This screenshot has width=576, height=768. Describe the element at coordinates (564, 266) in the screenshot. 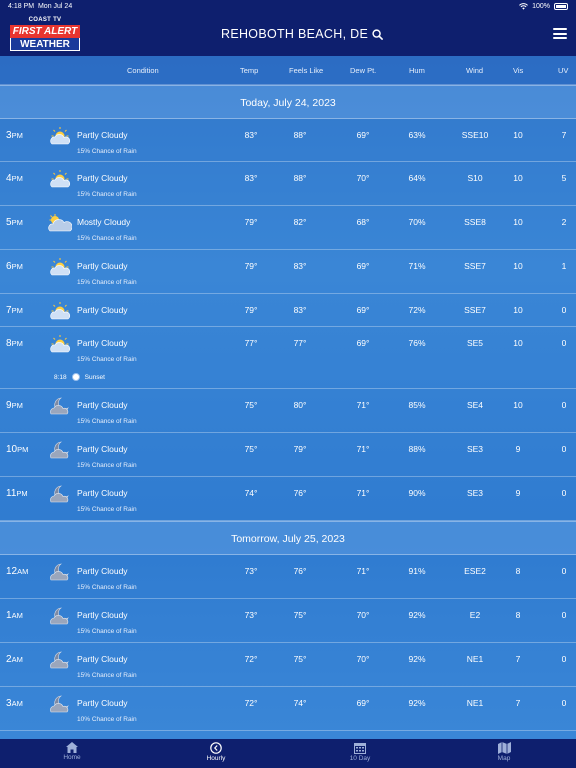

I see `row-uv: 1` at that location.